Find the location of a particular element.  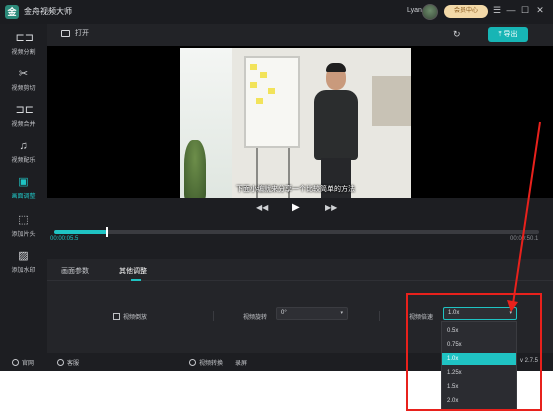

annotation-arrow-line is located at coordinates (526, 213).